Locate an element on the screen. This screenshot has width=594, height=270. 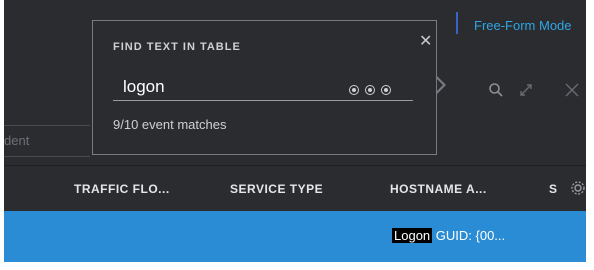
clear-icon is located at coordinates (386, 90).